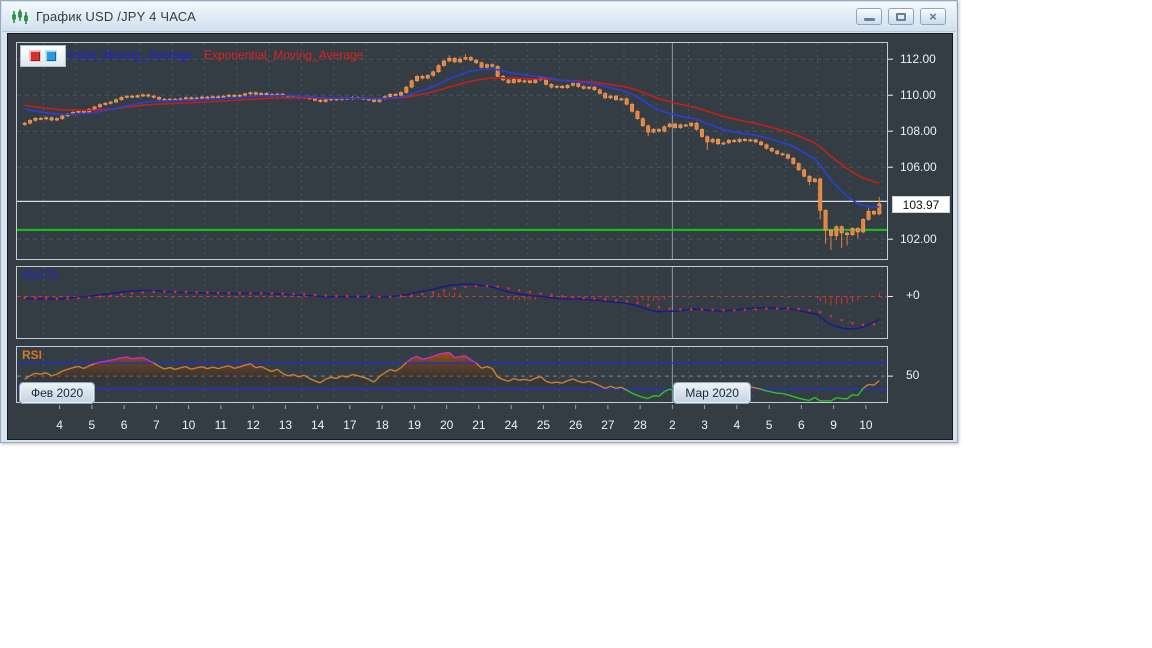 This screenshot has width=1152, height=648. Describe the element at coordinates (608, 425) in the screenshot. I see `date-label: 27` at that location.